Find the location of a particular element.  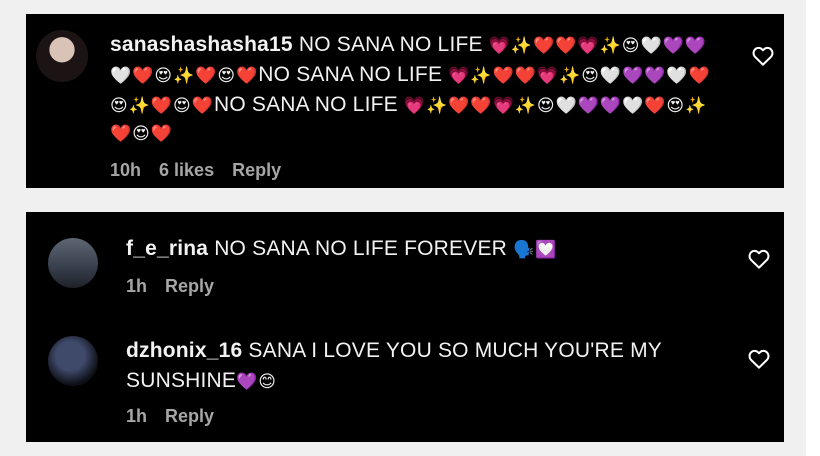

comment-text: SANA I LOVE YOU SO MUCH YOU'RE MY is located at coordinates (452, 350).